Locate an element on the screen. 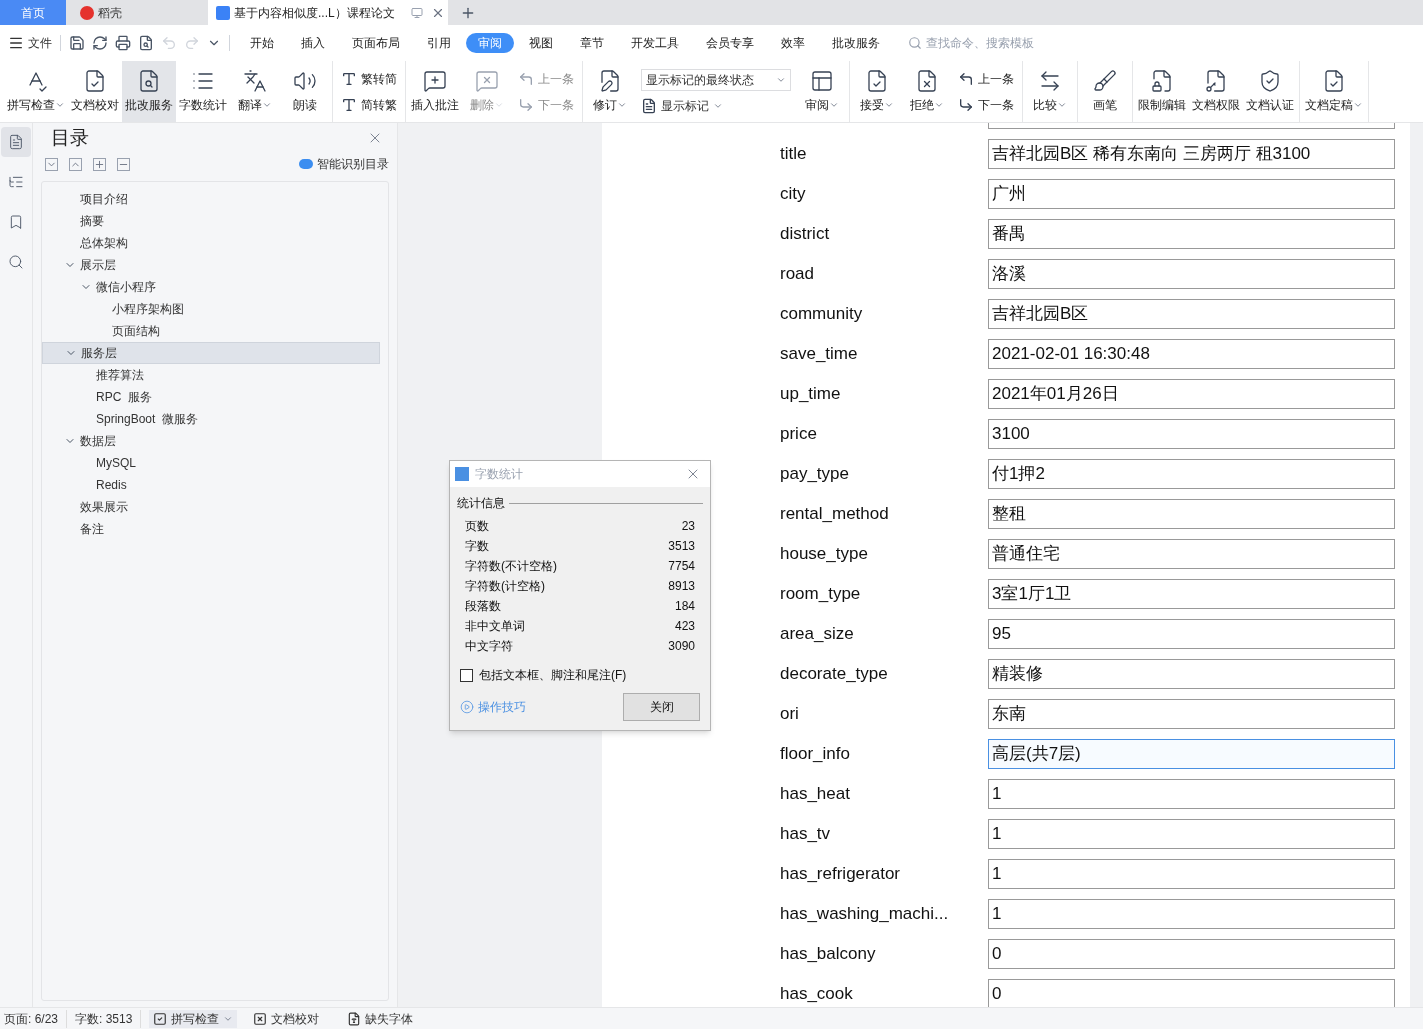 This screenshot has width=1423, height=1029. ribbon-small-button: 简转繁 is located at coordinates (369, 104).